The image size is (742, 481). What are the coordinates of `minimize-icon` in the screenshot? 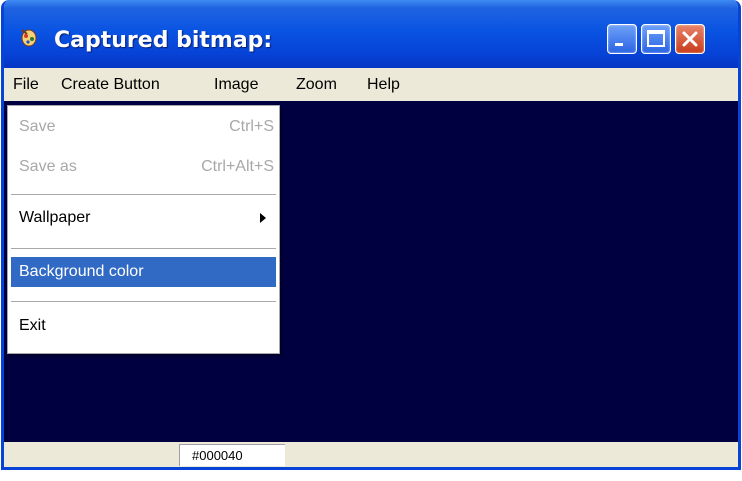 It's located at (619, 44).